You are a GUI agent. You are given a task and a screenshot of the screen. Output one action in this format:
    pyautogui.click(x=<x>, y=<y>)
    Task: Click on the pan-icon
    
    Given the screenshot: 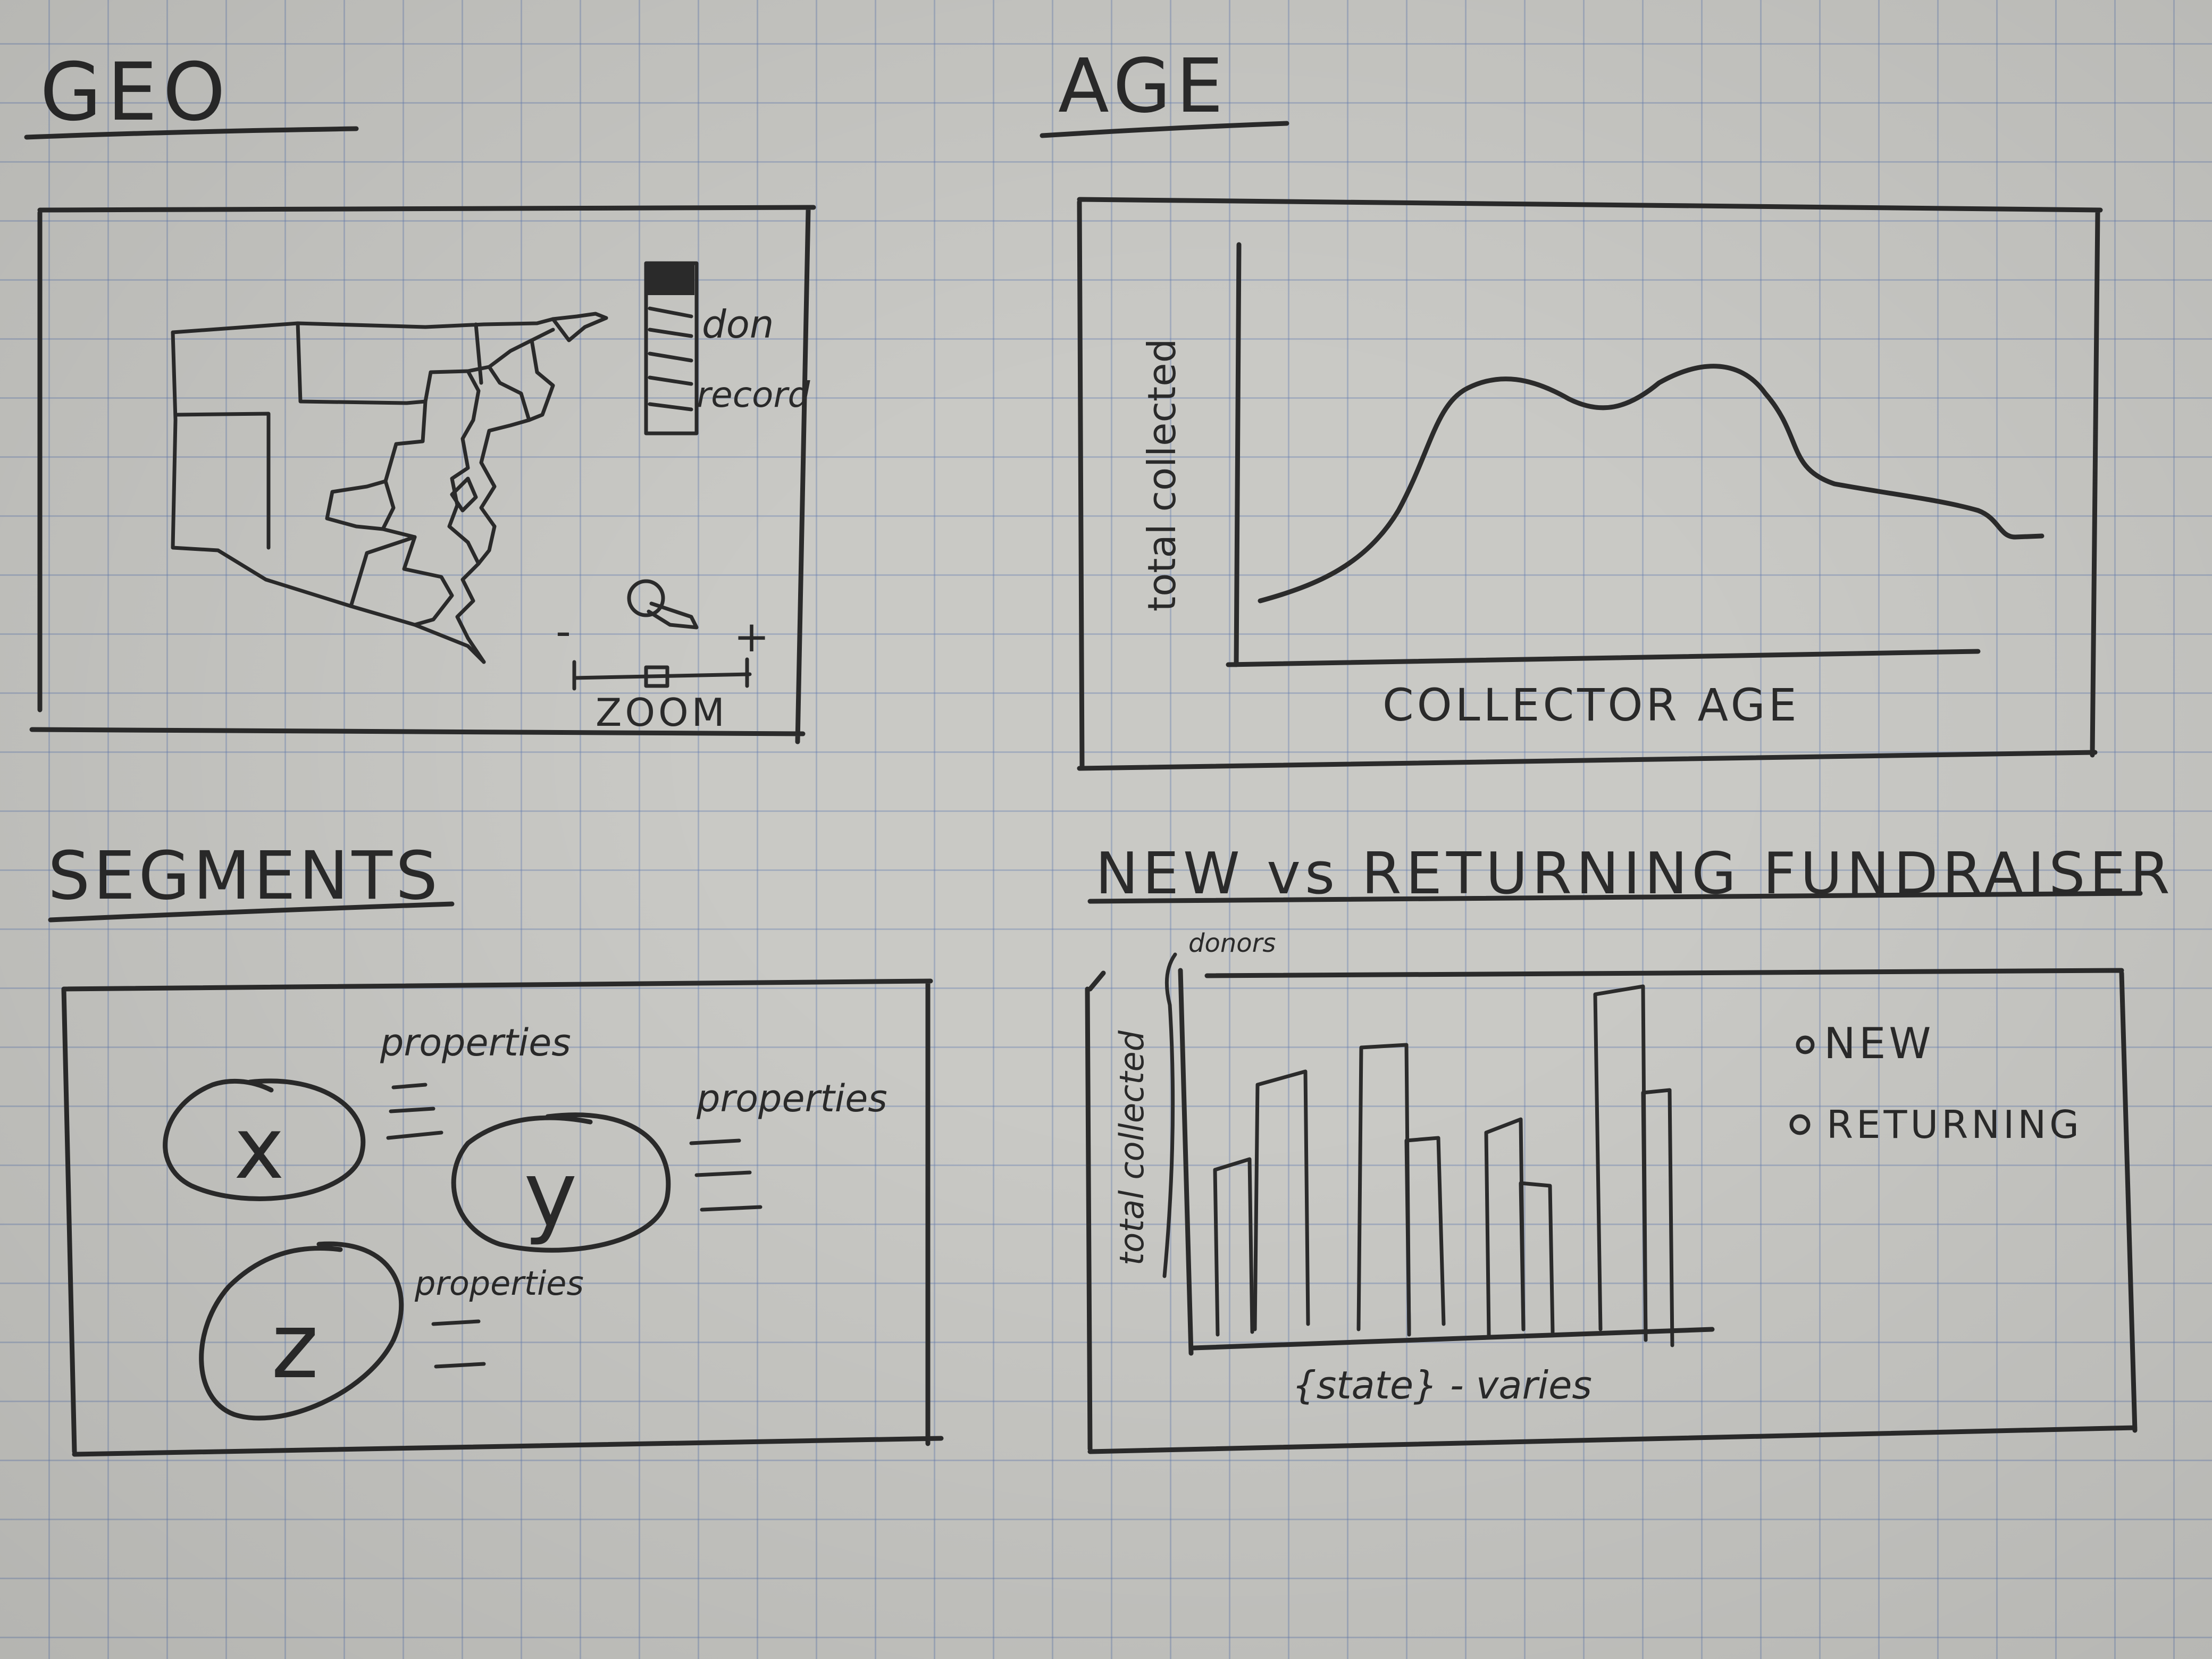 What is the action you would take?
    pyautogui.click(x=646, y=598)
    